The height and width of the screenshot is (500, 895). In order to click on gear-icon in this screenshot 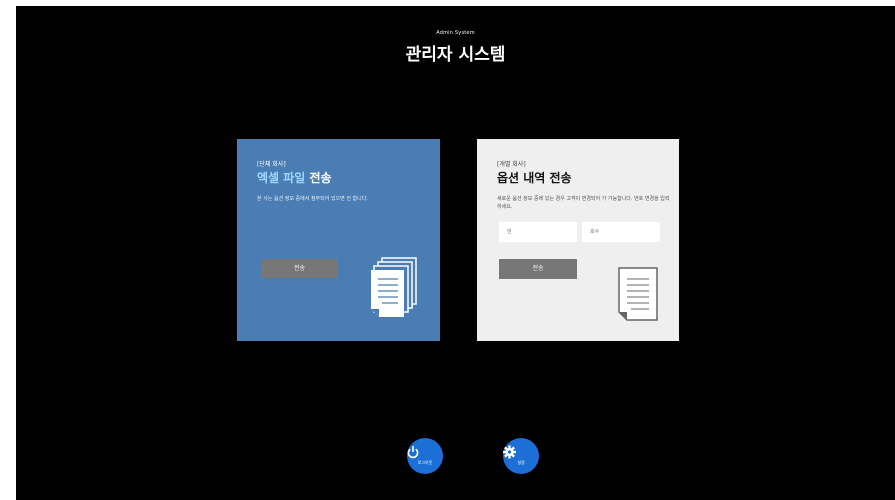, I will do `click(509, 452)`.